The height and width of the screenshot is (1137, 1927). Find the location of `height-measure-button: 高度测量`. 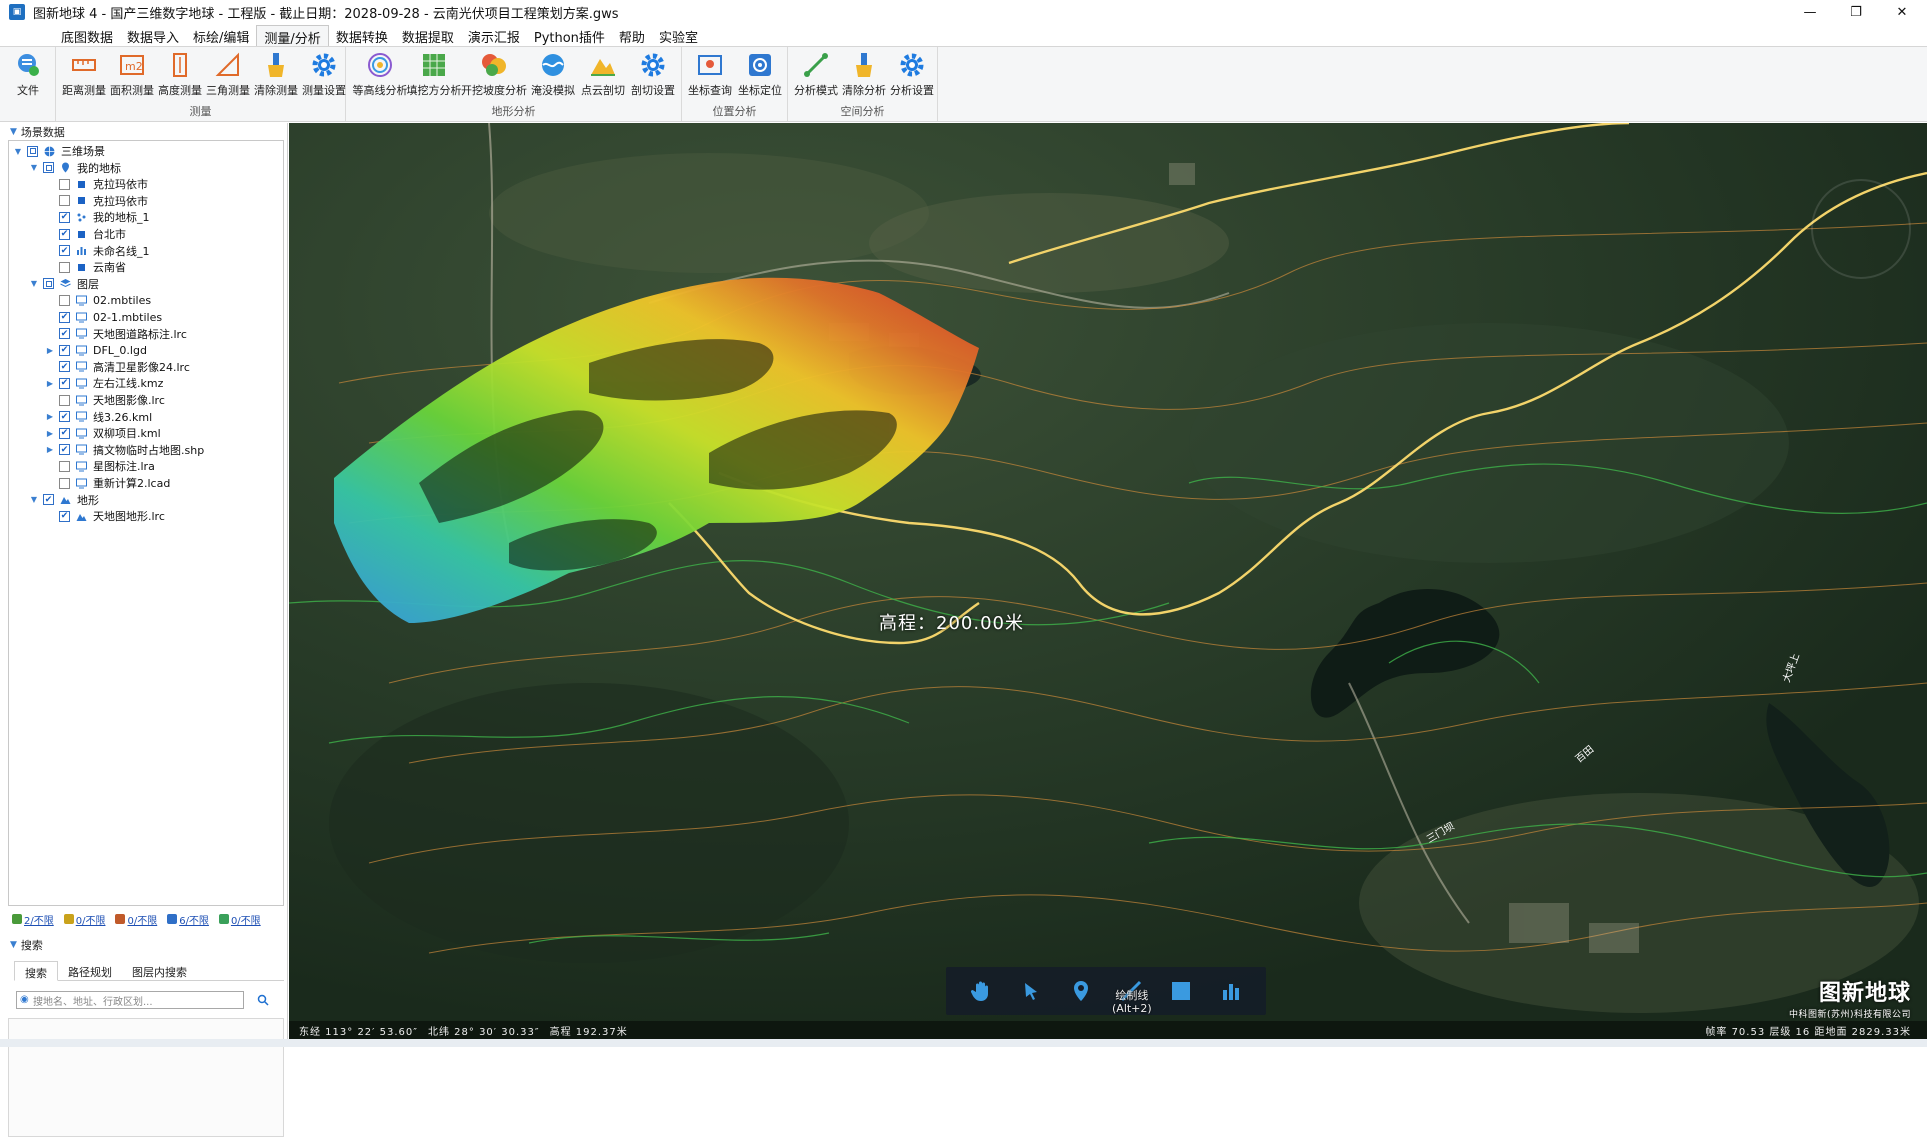

height-measure-button: 高度测量 is located at coordinates (180, 74).